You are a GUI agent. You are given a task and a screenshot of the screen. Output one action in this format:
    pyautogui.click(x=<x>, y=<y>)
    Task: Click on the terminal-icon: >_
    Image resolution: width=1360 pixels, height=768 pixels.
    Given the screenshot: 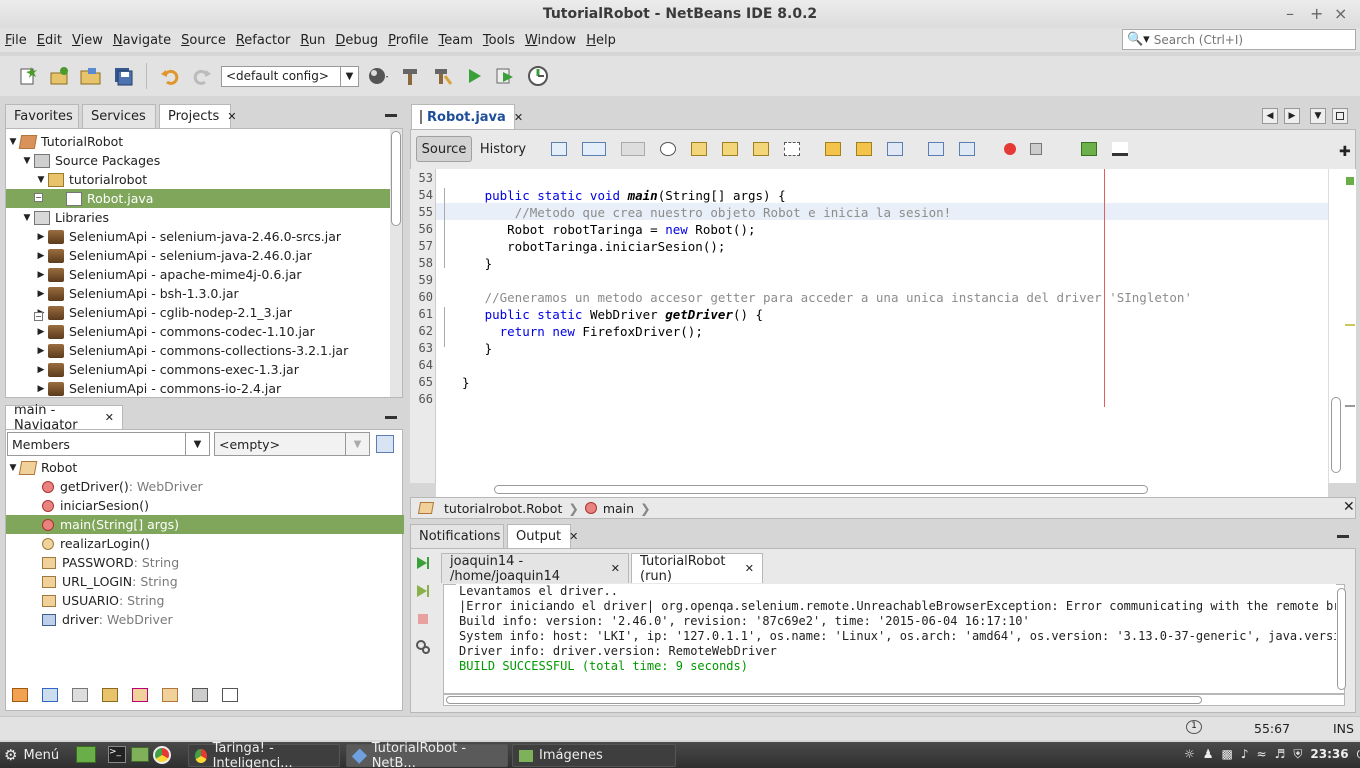 What is the action you would take?
    pyautogui.click(x=117, y=754)
    